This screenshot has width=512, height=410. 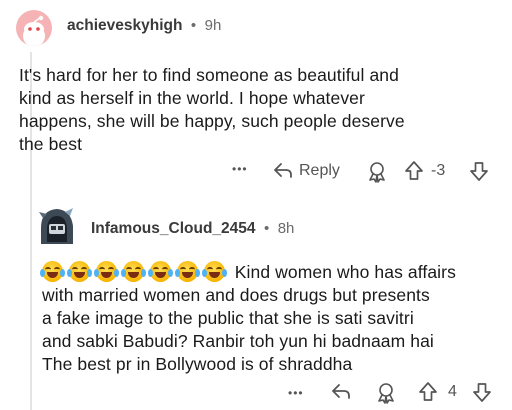 I want to click on reply-first-line: Kind women who has affairs, so click(x=248, y=272).